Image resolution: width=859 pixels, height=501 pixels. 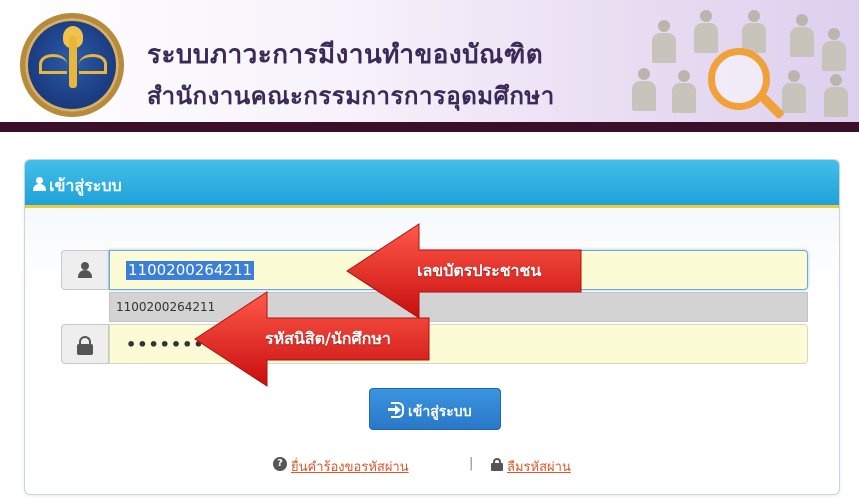 I want to click on question-icon: ?, so click(x=280, y=464).